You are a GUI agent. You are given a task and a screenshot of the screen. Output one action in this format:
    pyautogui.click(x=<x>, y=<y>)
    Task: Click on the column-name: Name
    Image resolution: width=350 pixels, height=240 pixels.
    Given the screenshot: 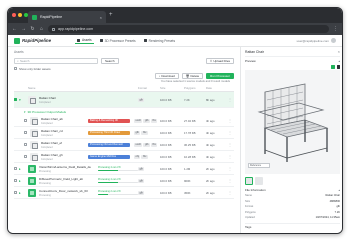 What is the action you would take?
    pyautogui.click(x=76, y=88)
    